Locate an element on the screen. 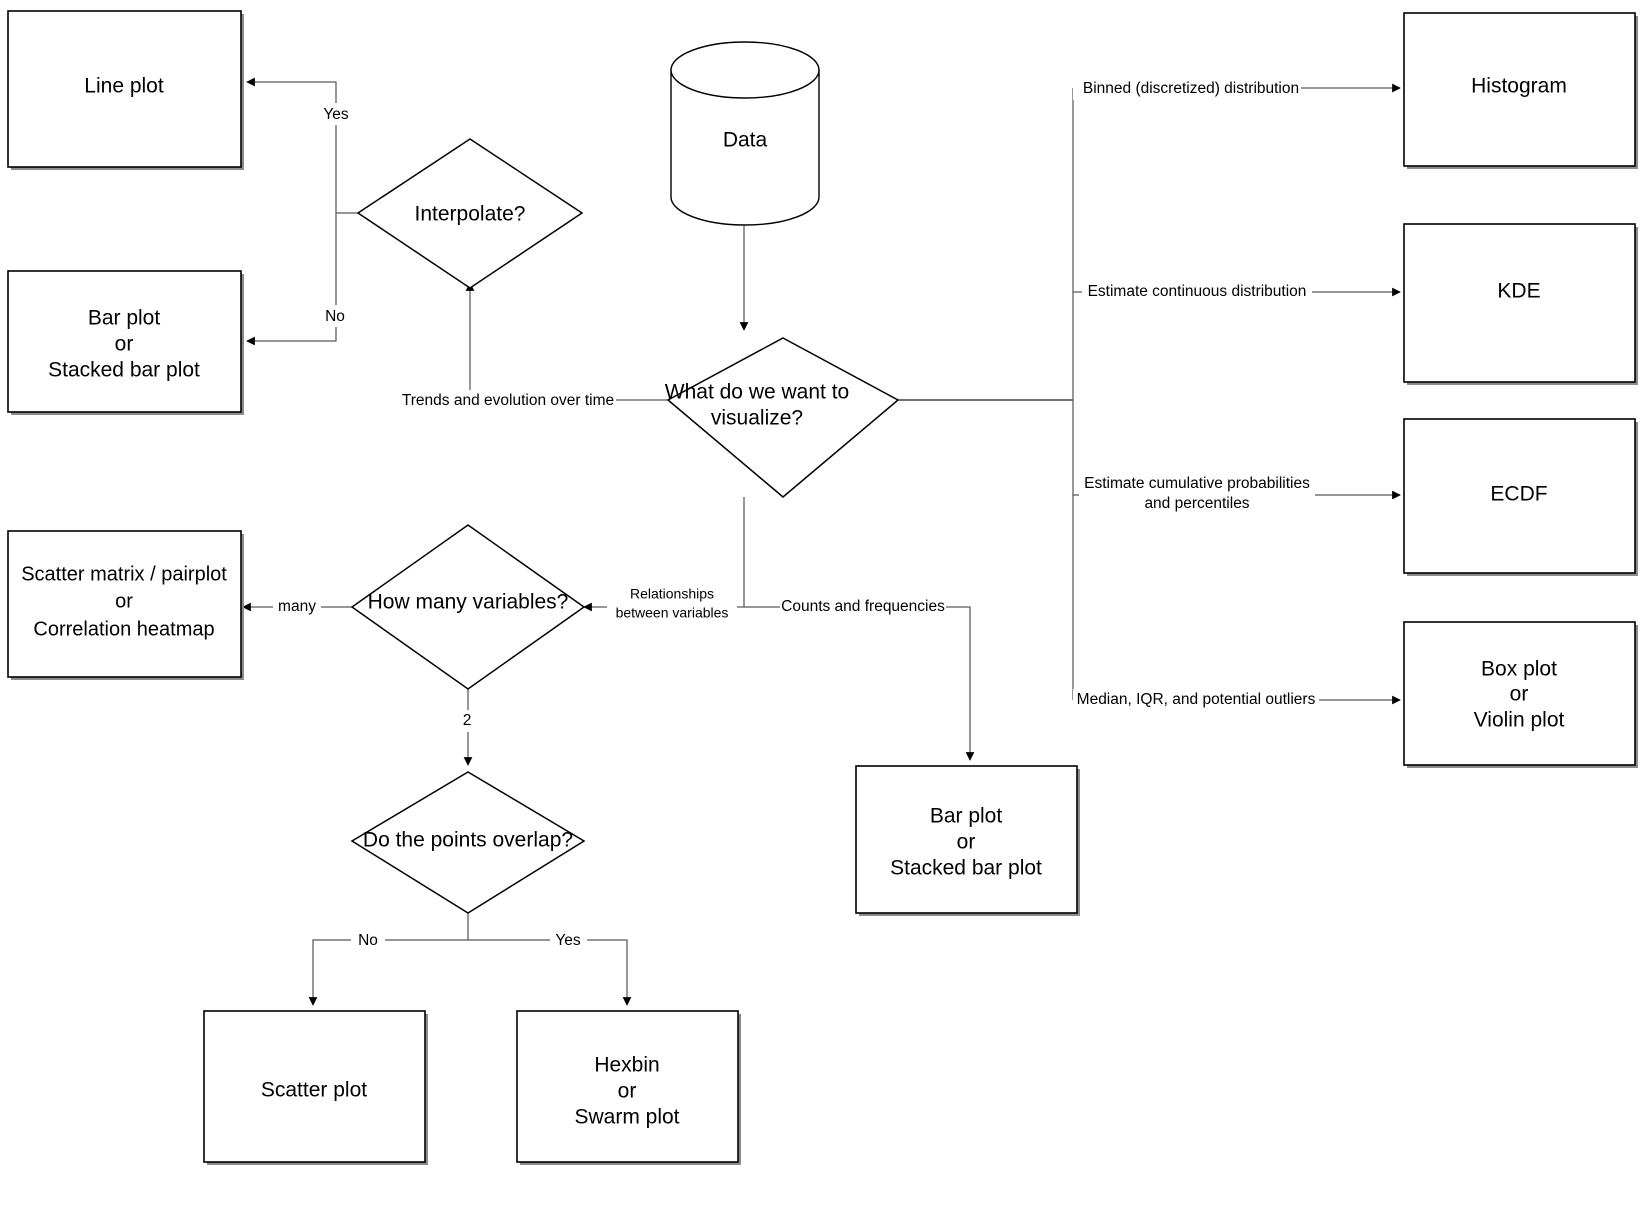  node-box-violin-line3: Violin plot is located at coordinates (1519, 720).